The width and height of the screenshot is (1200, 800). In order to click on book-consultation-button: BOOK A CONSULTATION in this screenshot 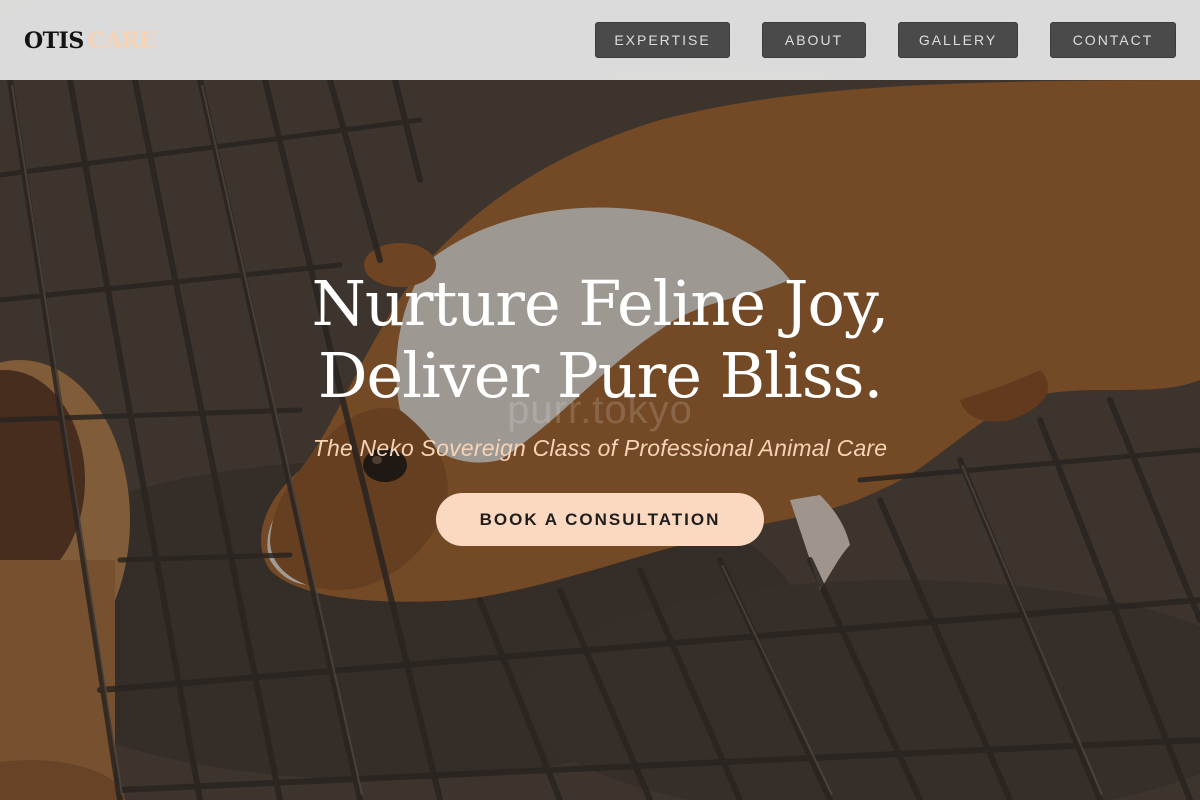, I will do `click(600, 519)`.